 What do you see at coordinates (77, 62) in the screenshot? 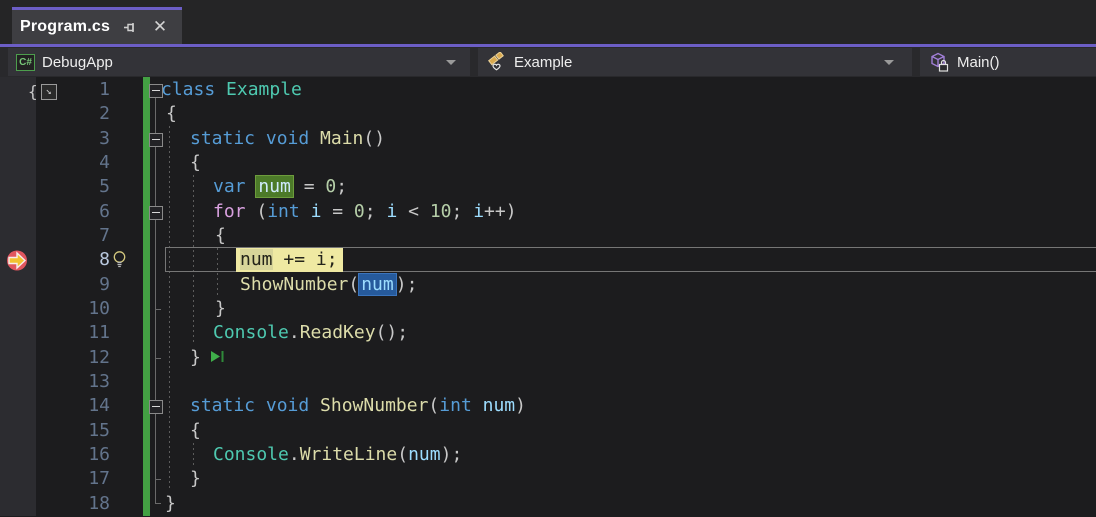
I see `project-dropdown-label: DebugApp` at bounding box center [77, 62].